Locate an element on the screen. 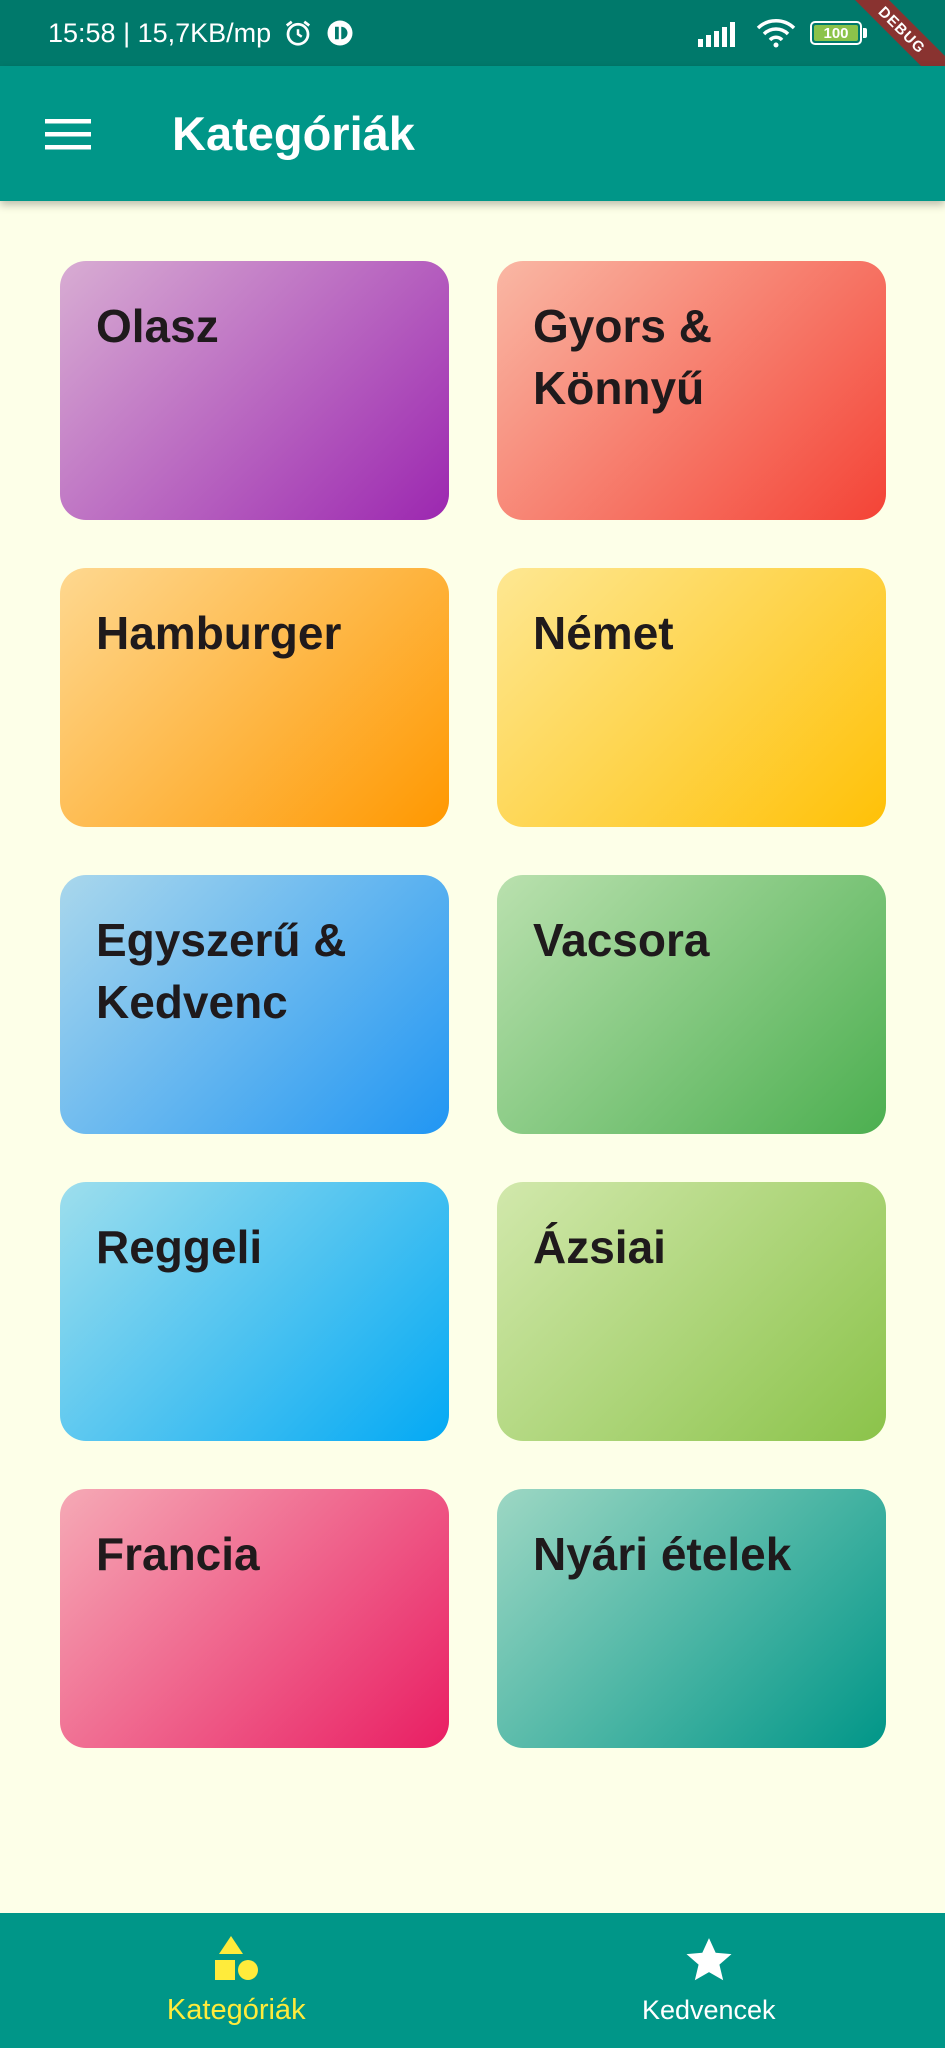 This screenshot has height=2048, width=945. page-title: Kategóriák is located at coordinates (293, 133).